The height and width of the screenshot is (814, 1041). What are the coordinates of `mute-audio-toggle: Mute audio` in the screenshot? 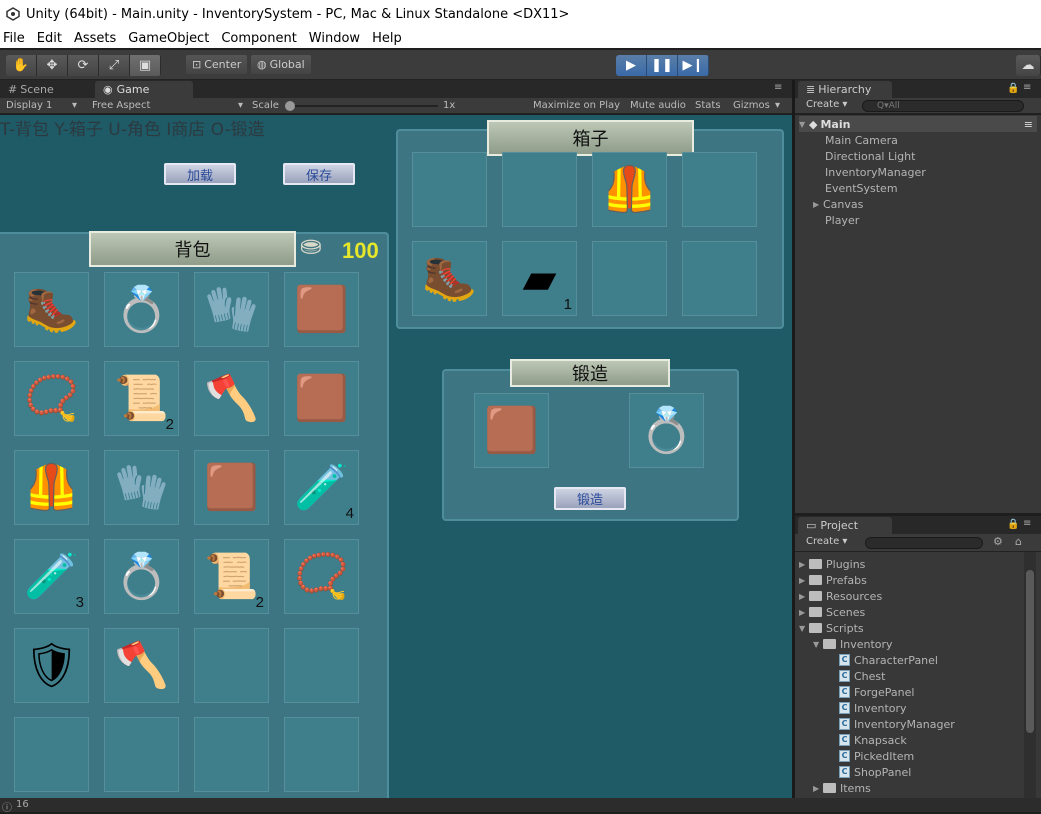 It's located at (658, 105).